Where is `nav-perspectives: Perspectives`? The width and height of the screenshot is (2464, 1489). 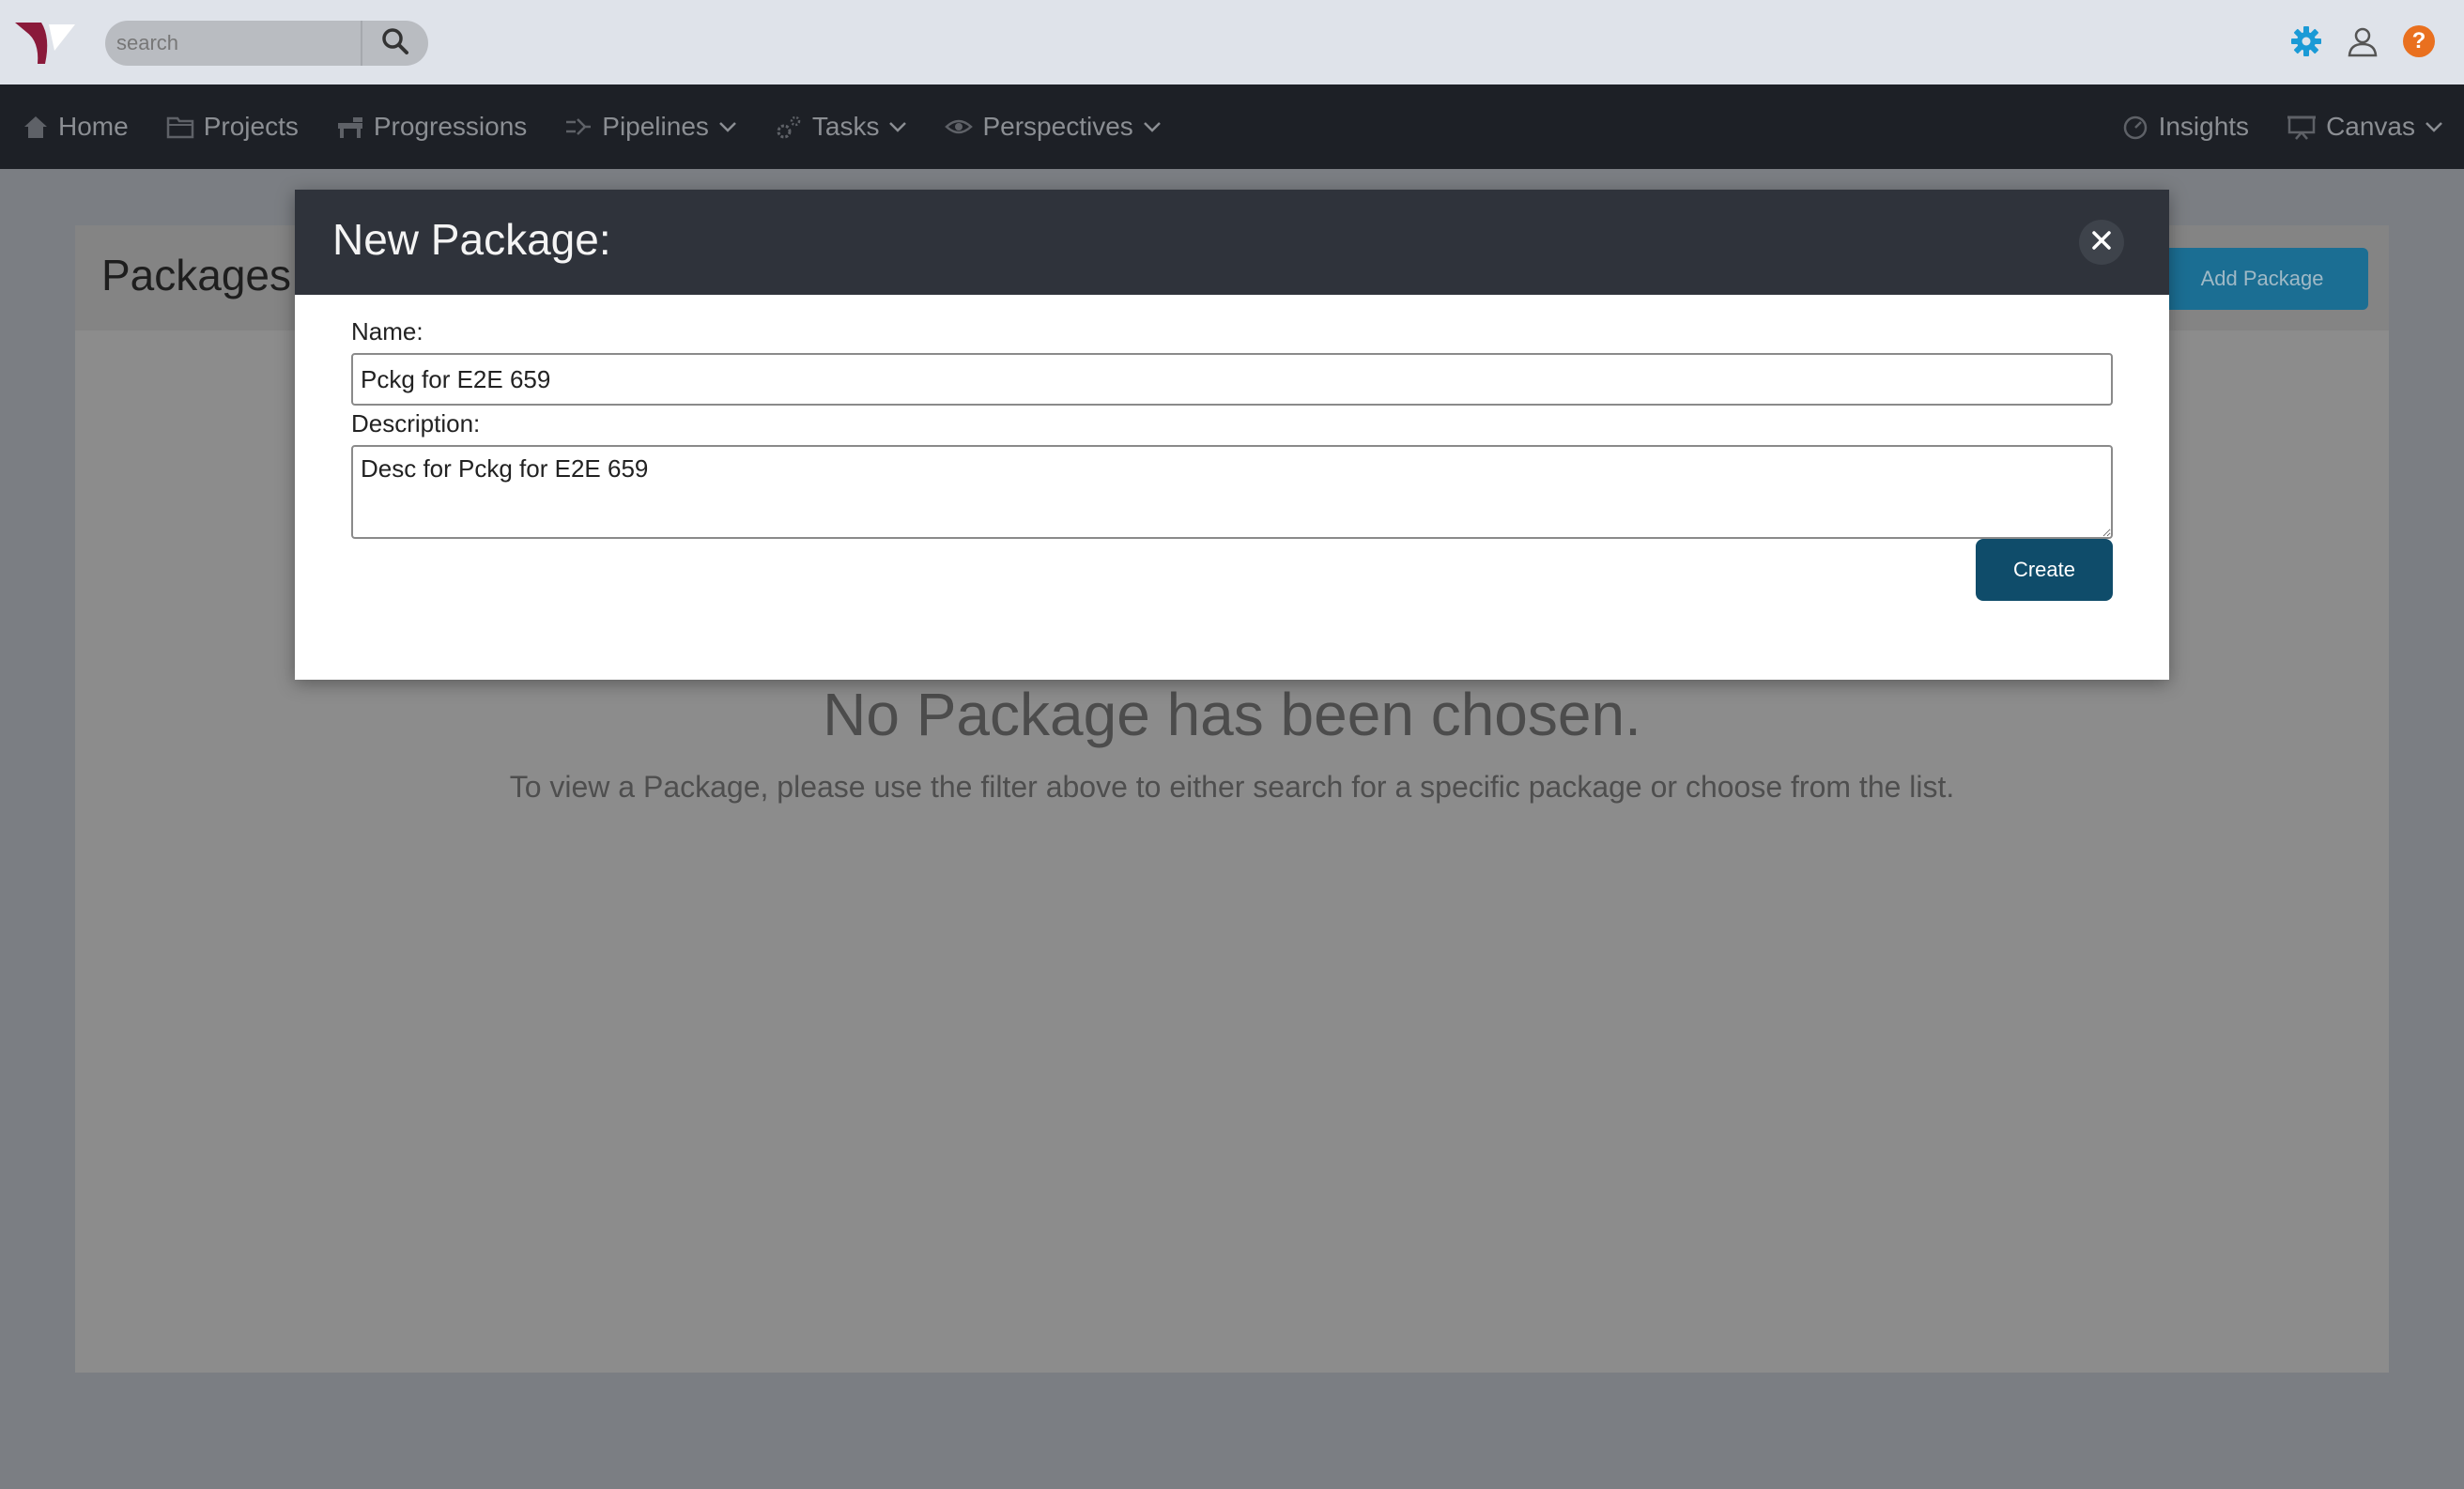
nav-perspectives: Perspectives is located at coordinates (1053, 126).